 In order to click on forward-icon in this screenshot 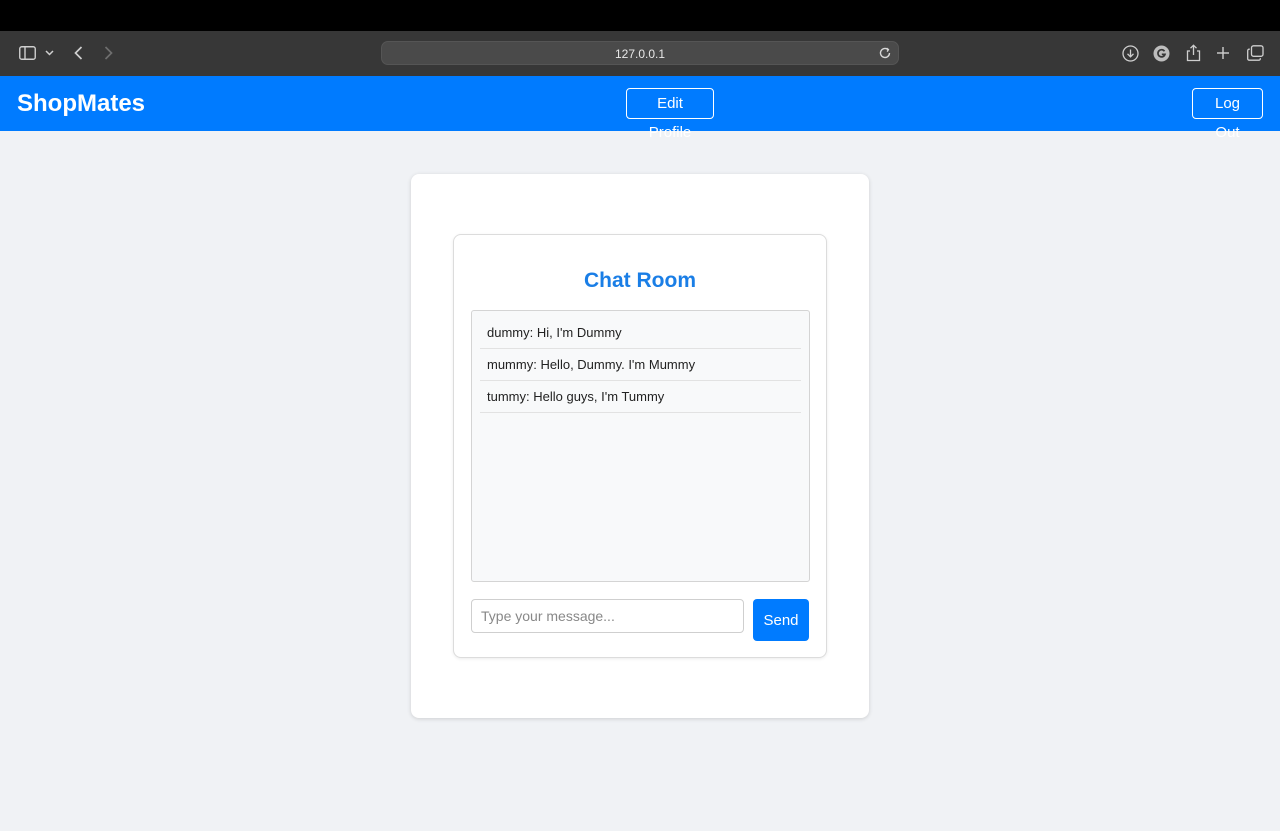, I will do `click(108, 53)`.